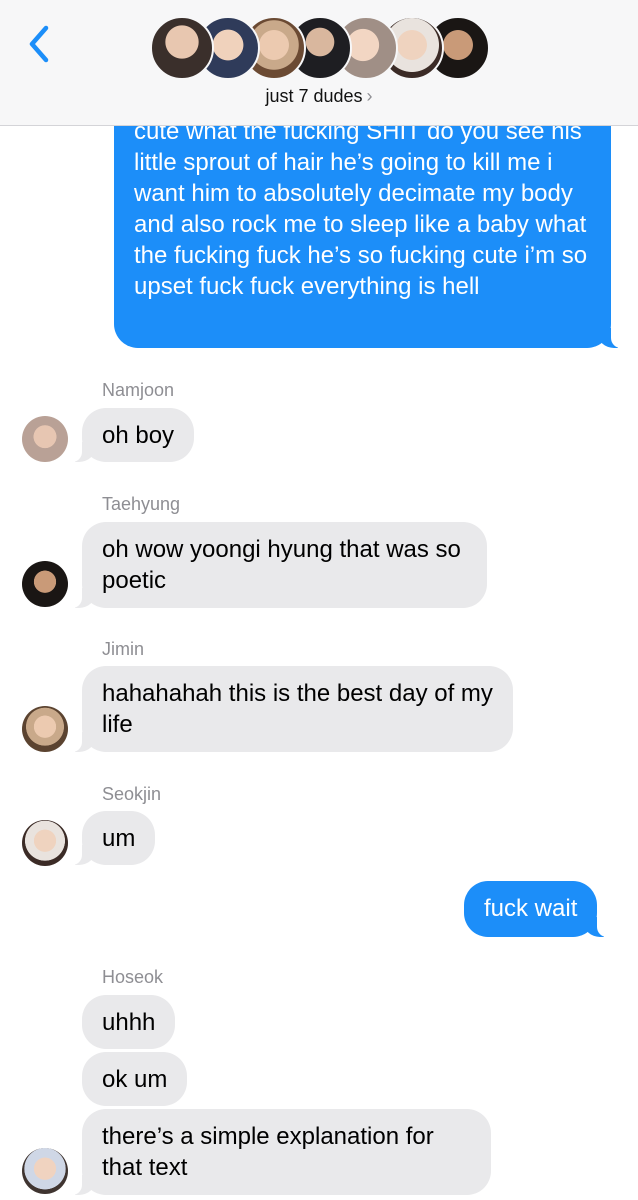 This screenshot has height=1200, width=638. I want to click on incoming-message: oh wow yoongi hyung that was so poetic, so click(279, 565).